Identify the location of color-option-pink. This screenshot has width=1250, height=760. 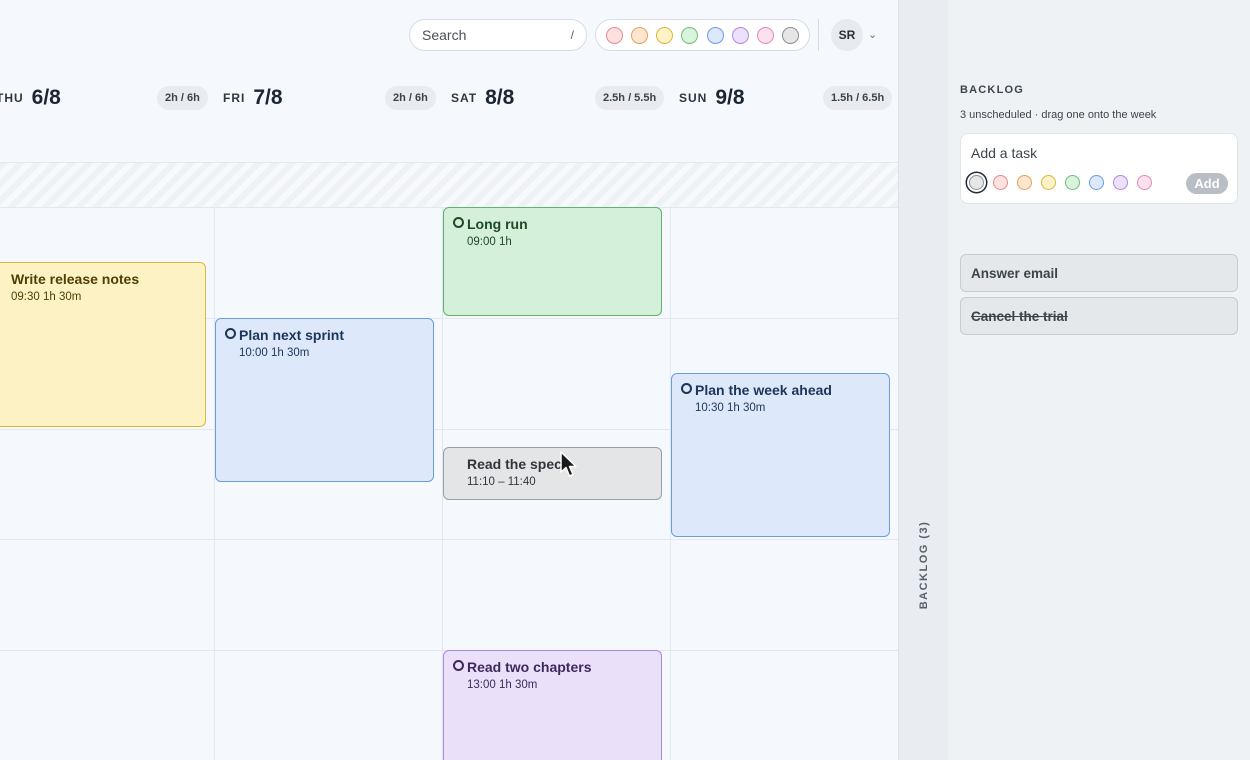
(1144, 182).